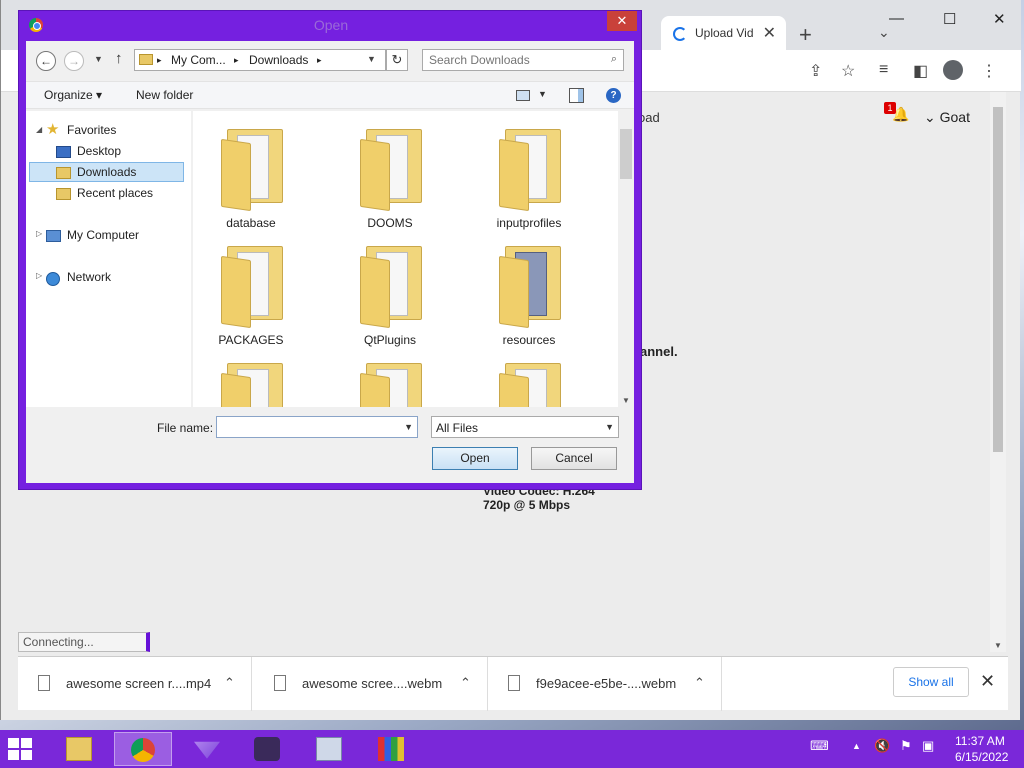 Image resolution: width=1024 pixels, height=768 pixels. What do you see at coordinates (896, 18) in the screenshot?
I see `minimize-button: —` at bounding box center [896, 18].